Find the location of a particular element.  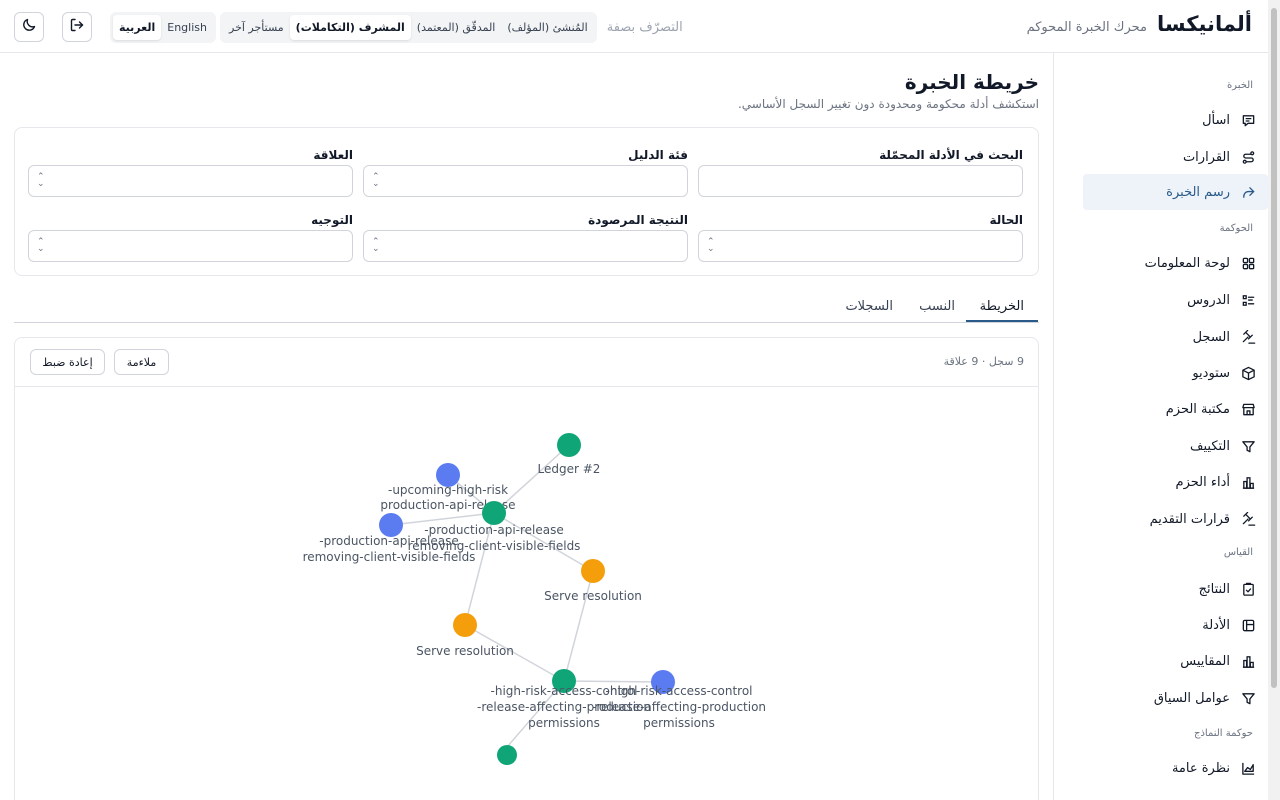

outcome-label: النتيجة المرصودة is located at coordinates (638, 220).